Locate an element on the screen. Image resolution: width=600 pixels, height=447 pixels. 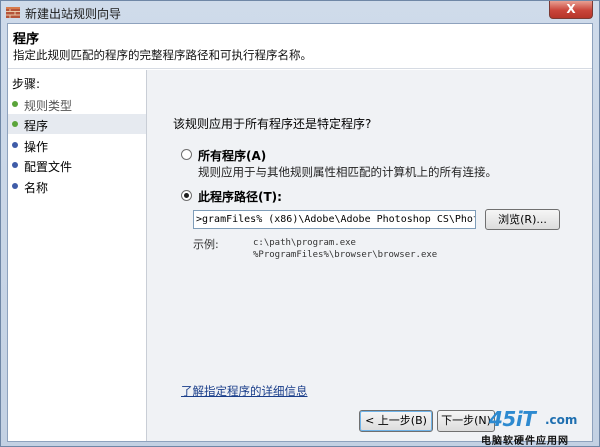
step-label: 程序 is located at coordinates (36, 126).